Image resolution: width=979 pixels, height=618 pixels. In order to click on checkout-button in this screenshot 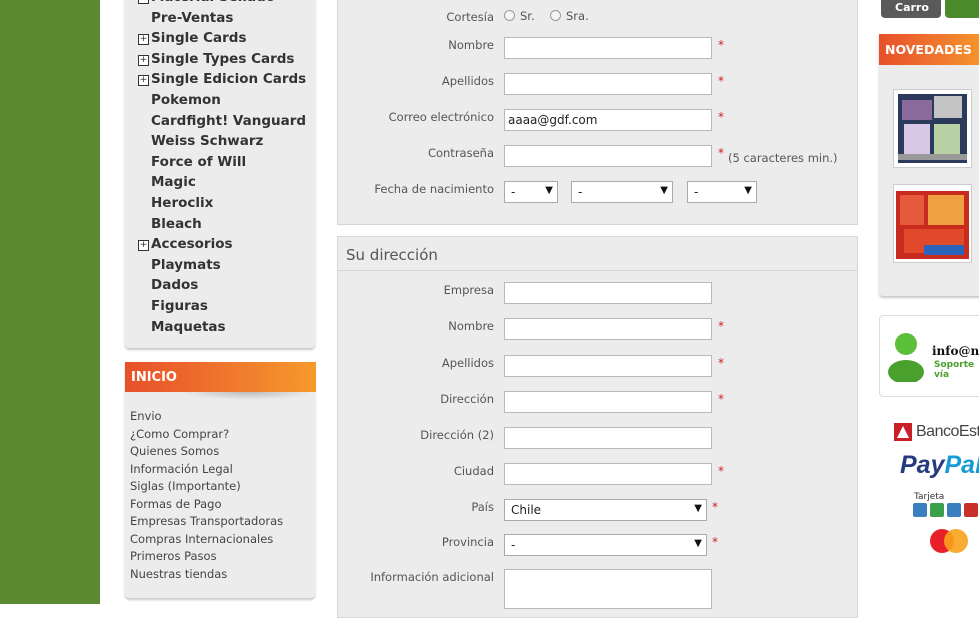, I will do `click(962, 9)`.